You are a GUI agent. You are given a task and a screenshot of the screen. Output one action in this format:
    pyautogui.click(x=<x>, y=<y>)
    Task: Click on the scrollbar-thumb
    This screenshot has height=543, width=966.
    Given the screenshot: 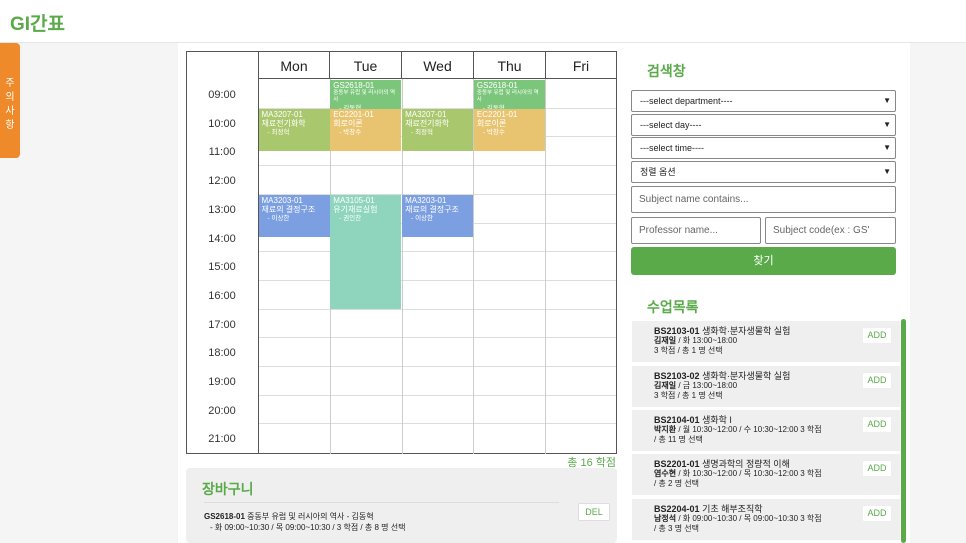 What is the action you would take?
    pyautogui.click(x=903, y=431)
    